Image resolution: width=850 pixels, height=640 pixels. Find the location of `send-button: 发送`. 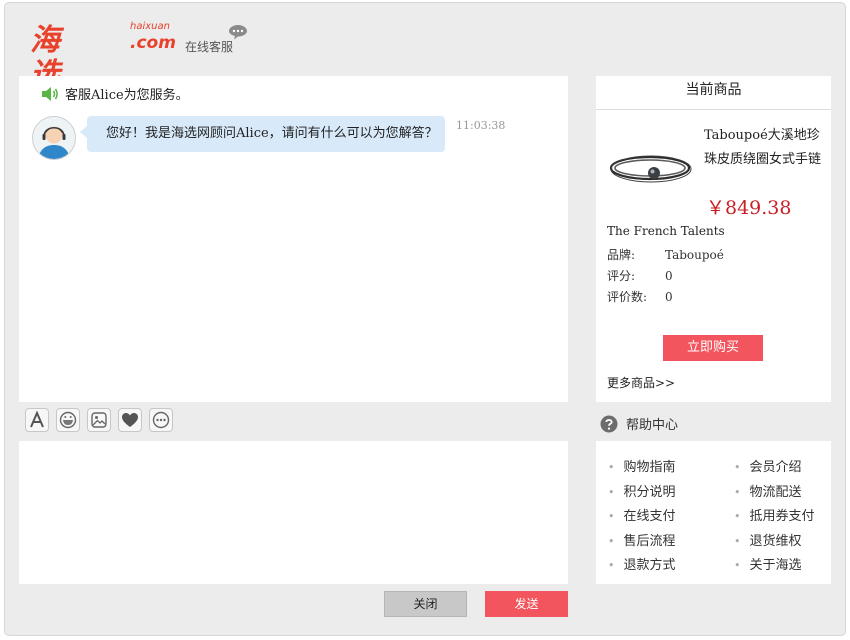

send-button: 发送 is located at coordinates (526, 604).